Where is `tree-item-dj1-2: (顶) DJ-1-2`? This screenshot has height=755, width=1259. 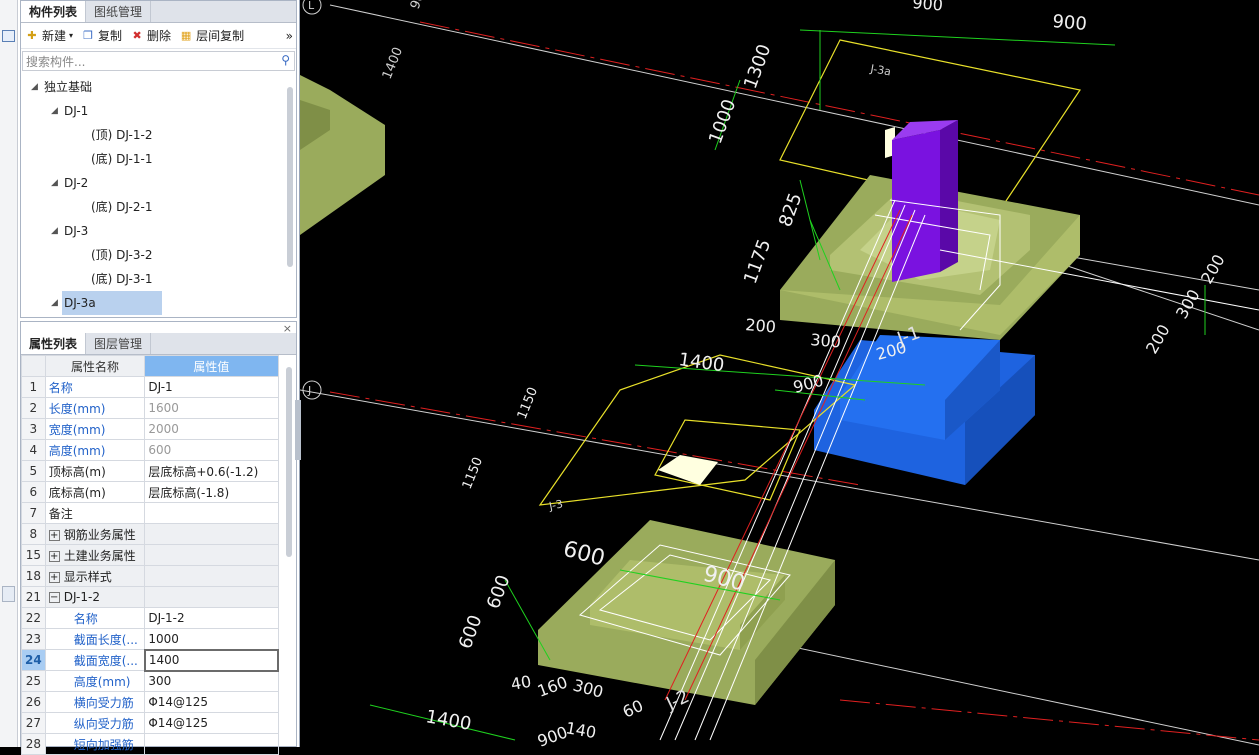 tree-item-dj1-2: (顶) DJ-1-2 is located at coordinates (158, 135).